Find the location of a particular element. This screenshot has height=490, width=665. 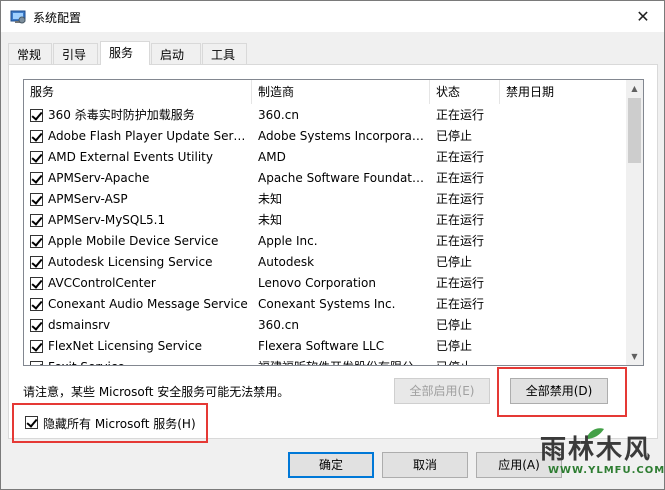

watermark-logo: 雨林木风 WWW.YLMFU.COM is located at coordinates (595, 457).